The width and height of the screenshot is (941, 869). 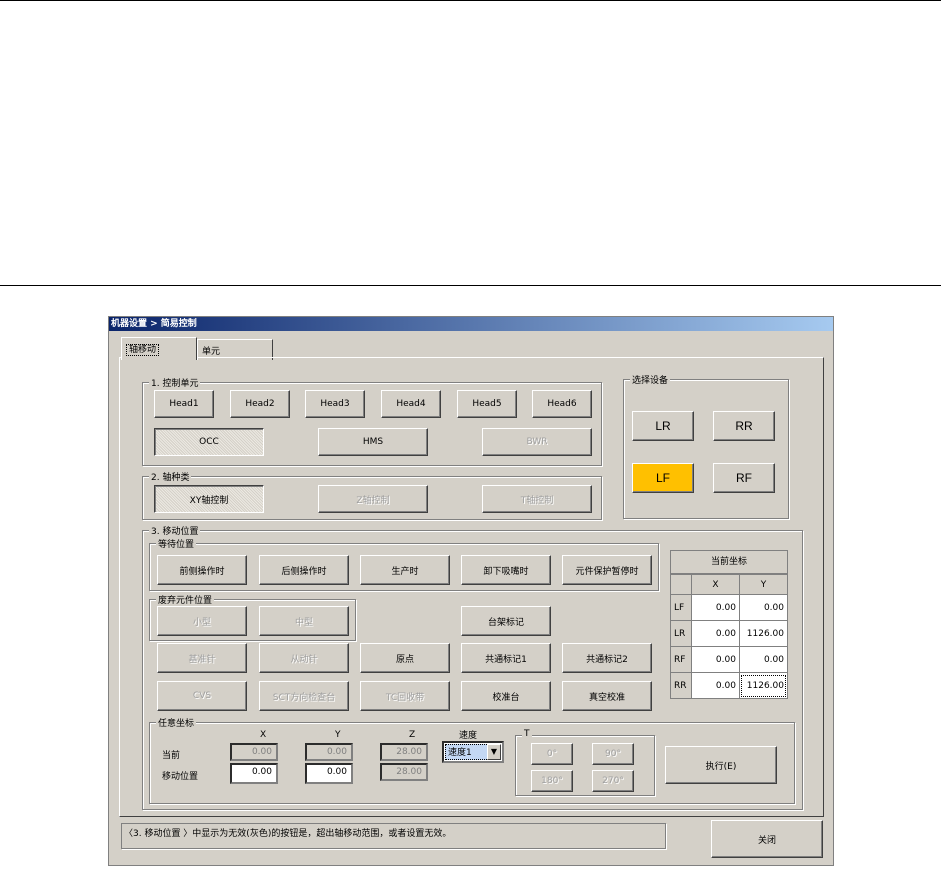 What do you see at coordinates (254, 752) in the screenshot?
I see `current-x-field: 0.00` at bounding box center [254, 752].